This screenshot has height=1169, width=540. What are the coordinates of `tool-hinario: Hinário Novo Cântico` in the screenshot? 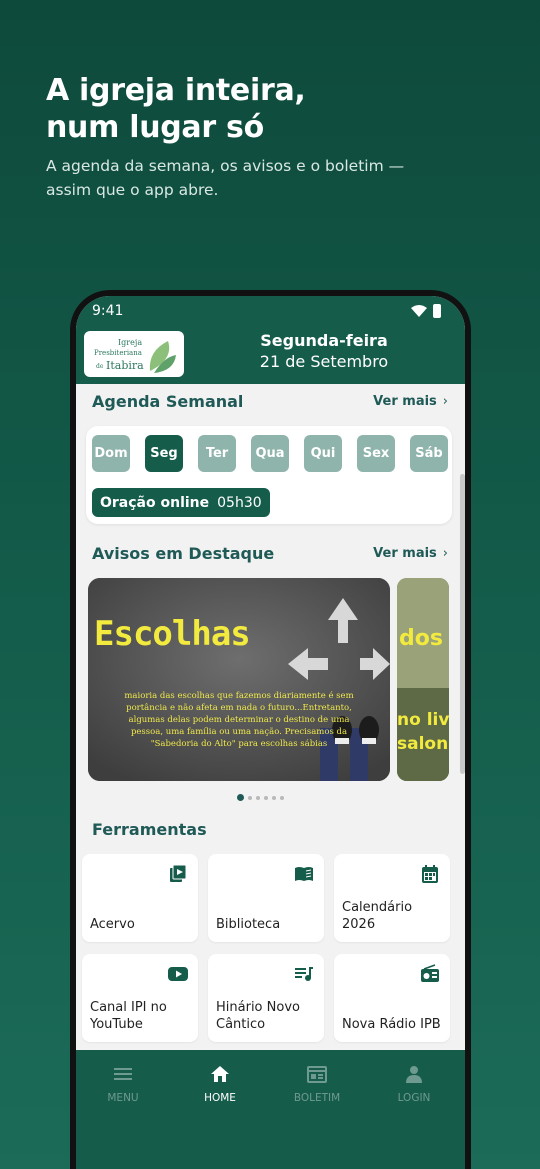 It's located at (266, 998).